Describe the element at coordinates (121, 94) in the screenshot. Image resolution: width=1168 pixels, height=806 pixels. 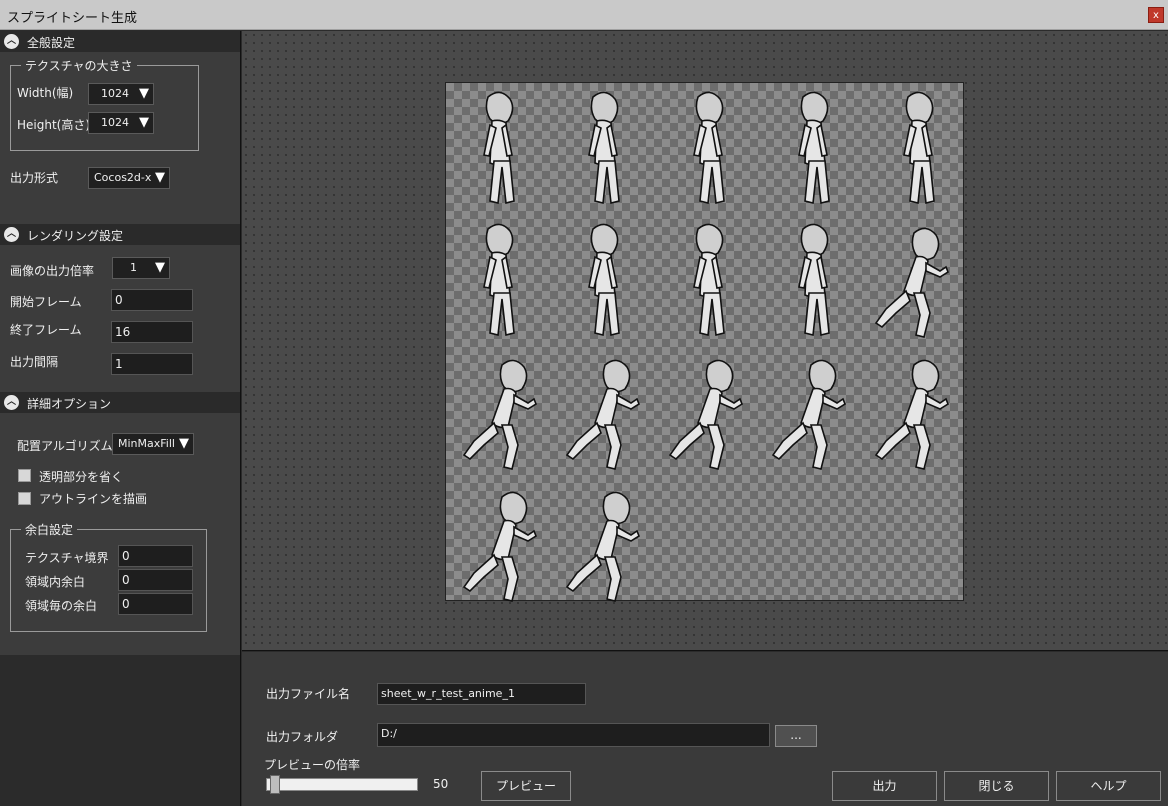
I see `width-dropdown: 1024 ▼` at that location.